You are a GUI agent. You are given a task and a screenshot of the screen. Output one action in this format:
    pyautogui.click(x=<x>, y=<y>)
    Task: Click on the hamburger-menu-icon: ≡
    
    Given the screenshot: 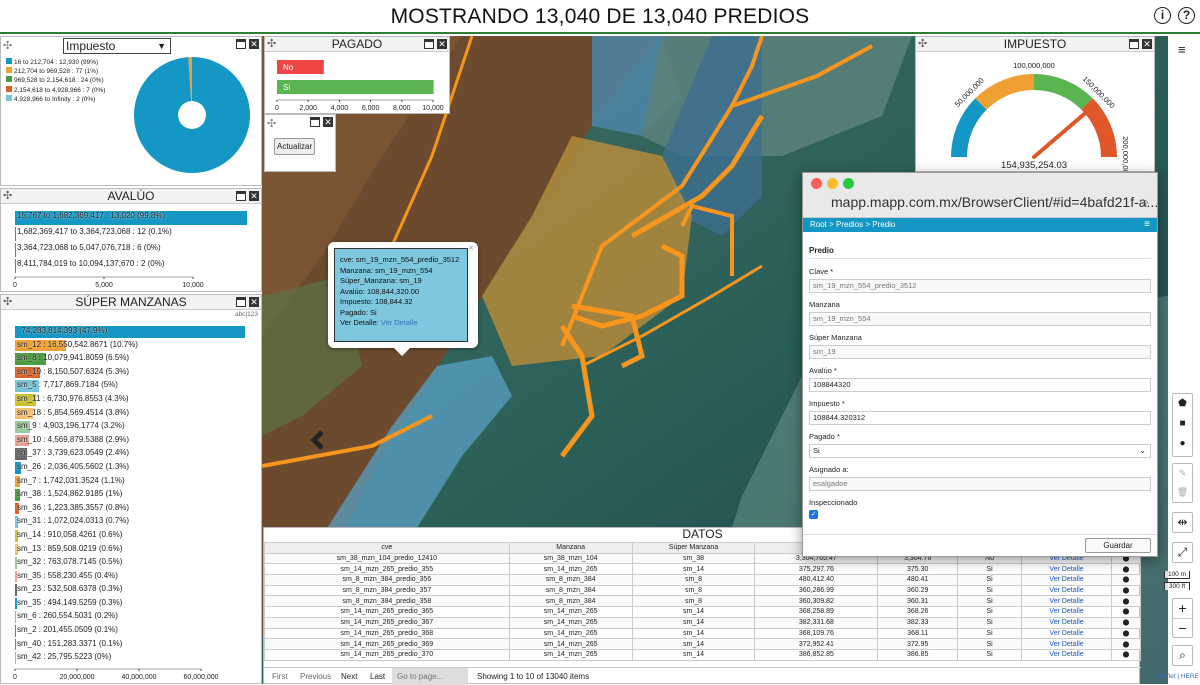 What is the action you would take?
    pyautogui.click(x=1182, y=49)
    